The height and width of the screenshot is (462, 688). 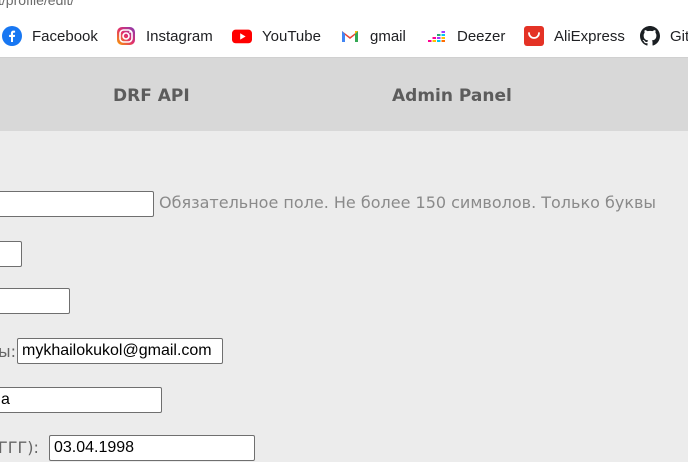 I want to click on birthdate-input: 03.04.1998, so click(x=152, y=448).